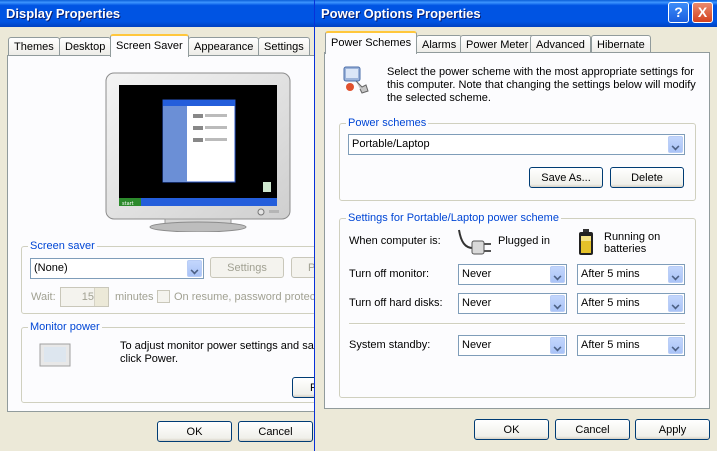 The width and height of the screenshot is (717, 451). Describe the element at coordinates (592, 429) in the screenshot. I see `power-cancel-button: Cancel` at that location.